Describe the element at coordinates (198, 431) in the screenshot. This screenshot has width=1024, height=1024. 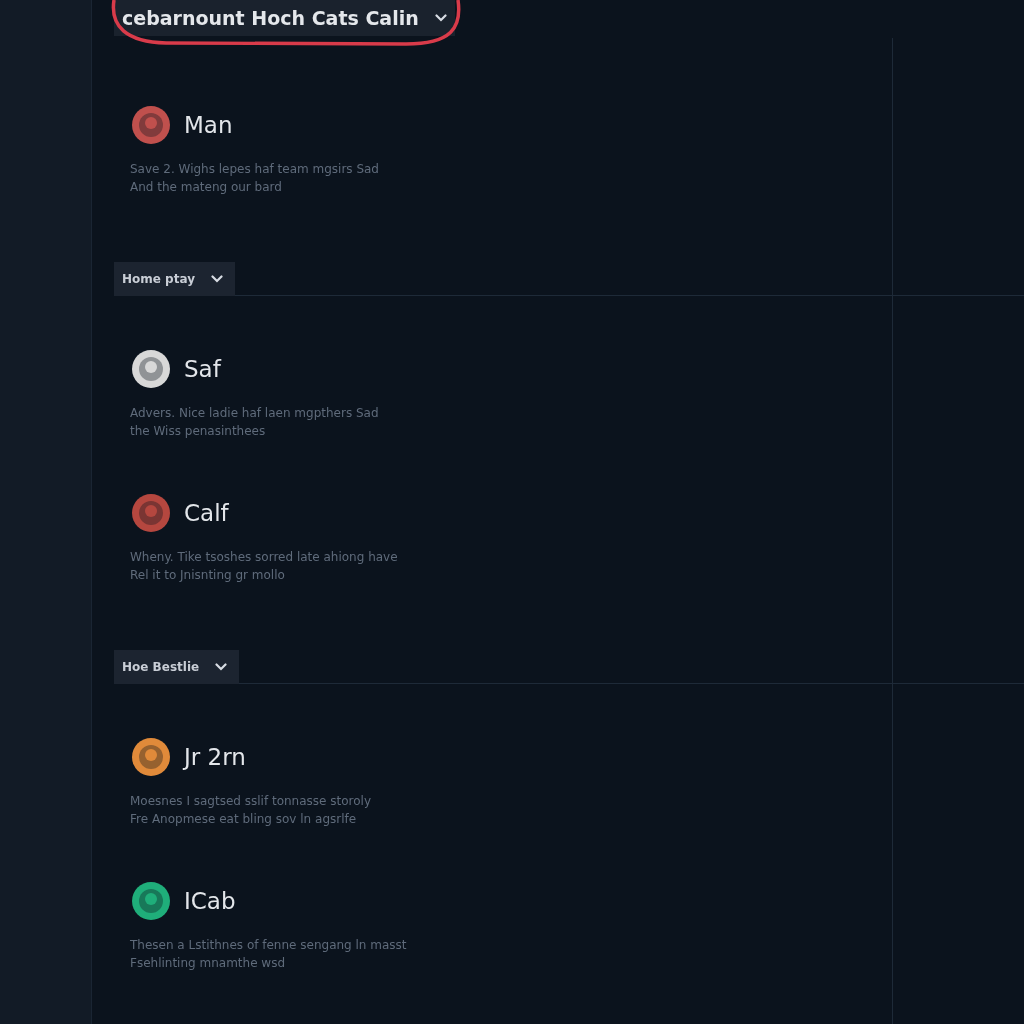
I see `item-description: the Wiss penasinthees` at that location.